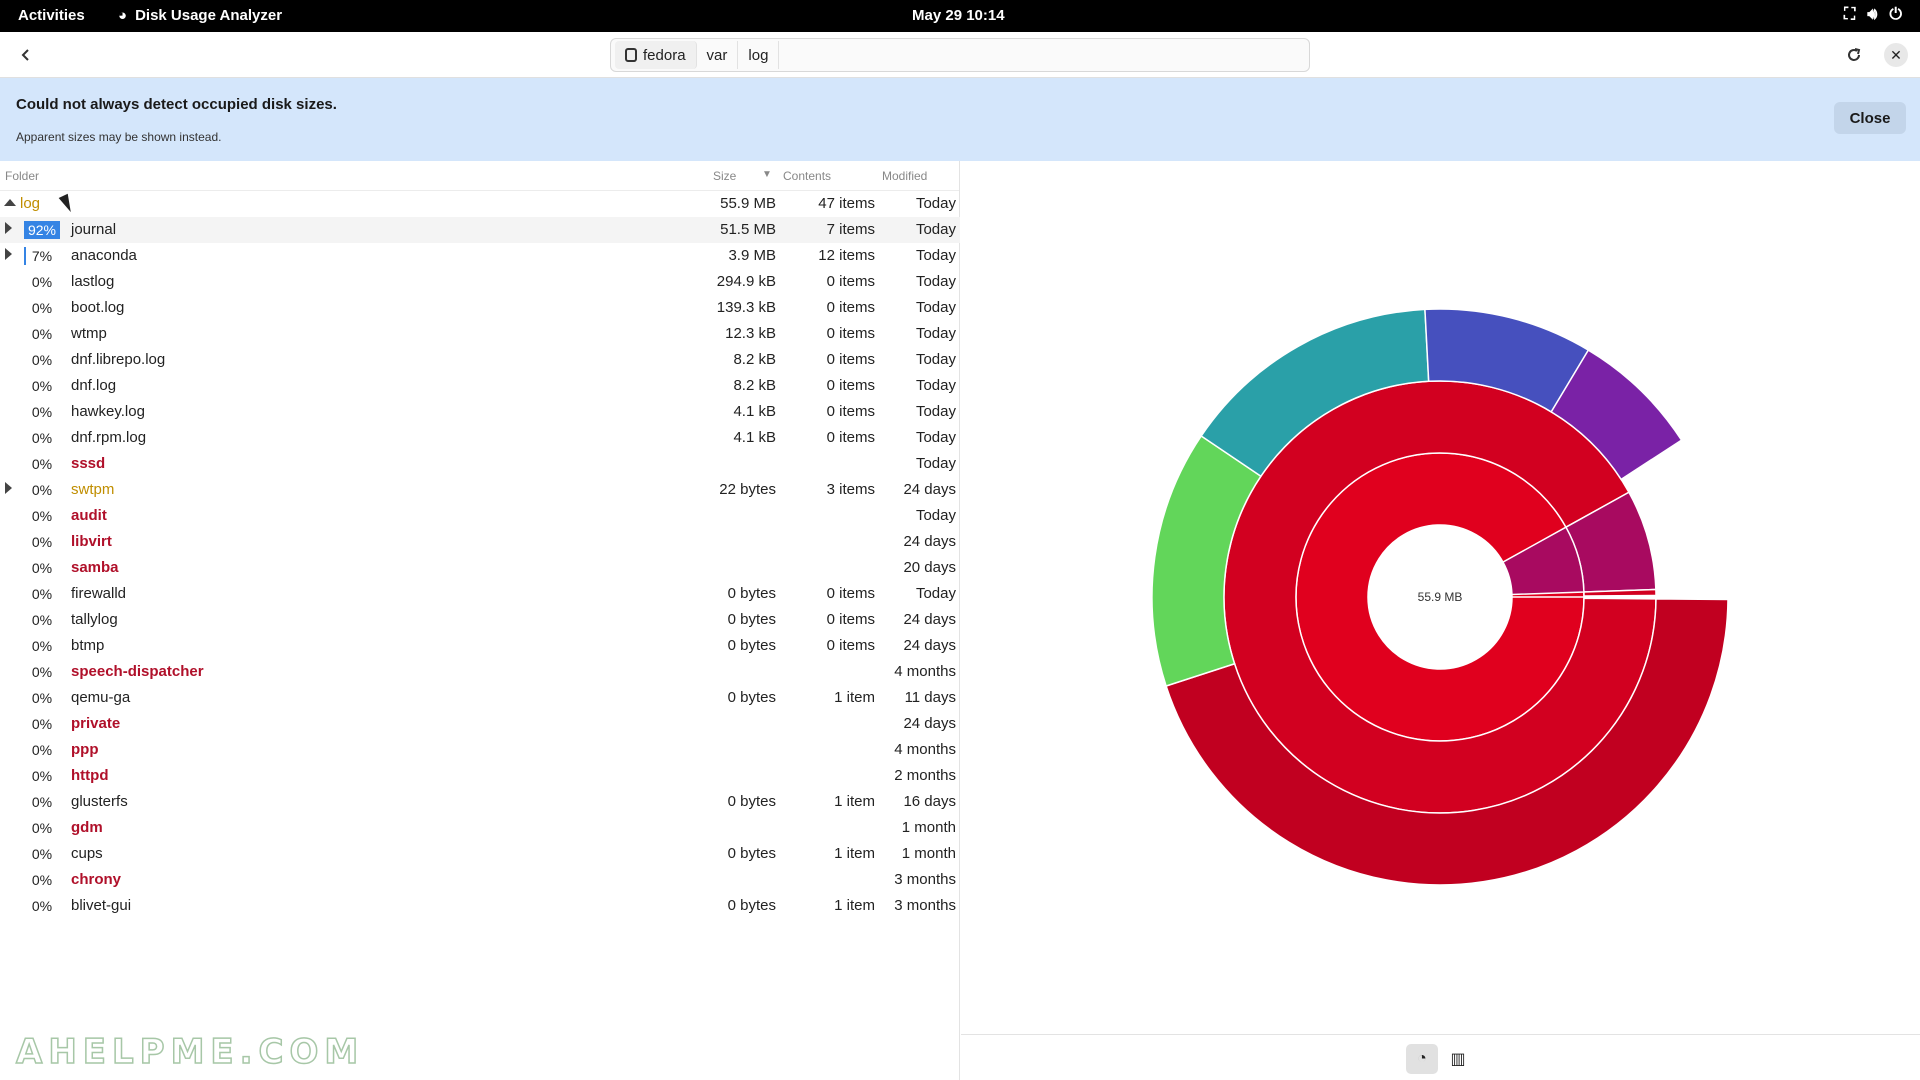  What do you see at coordinates (1440, 1057) in the screenshot?
I see `chart-footer: ◔ ▥` at bounding box center [1440, 1057].